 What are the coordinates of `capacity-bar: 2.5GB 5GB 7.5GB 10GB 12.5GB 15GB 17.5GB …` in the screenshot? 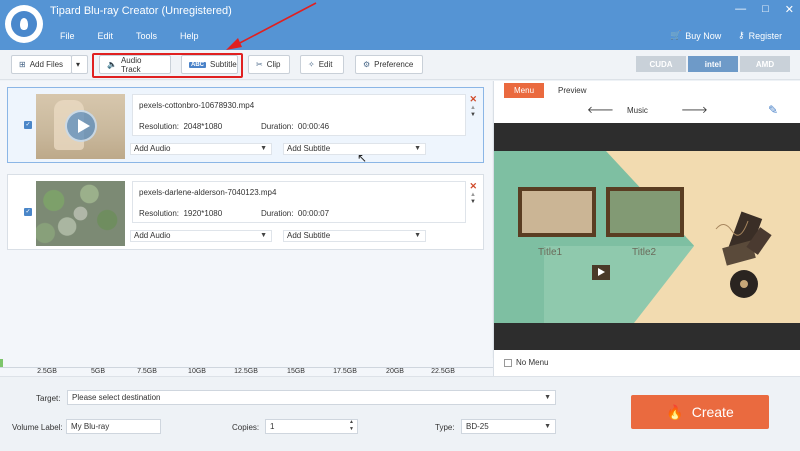 It's located at (246, 367).